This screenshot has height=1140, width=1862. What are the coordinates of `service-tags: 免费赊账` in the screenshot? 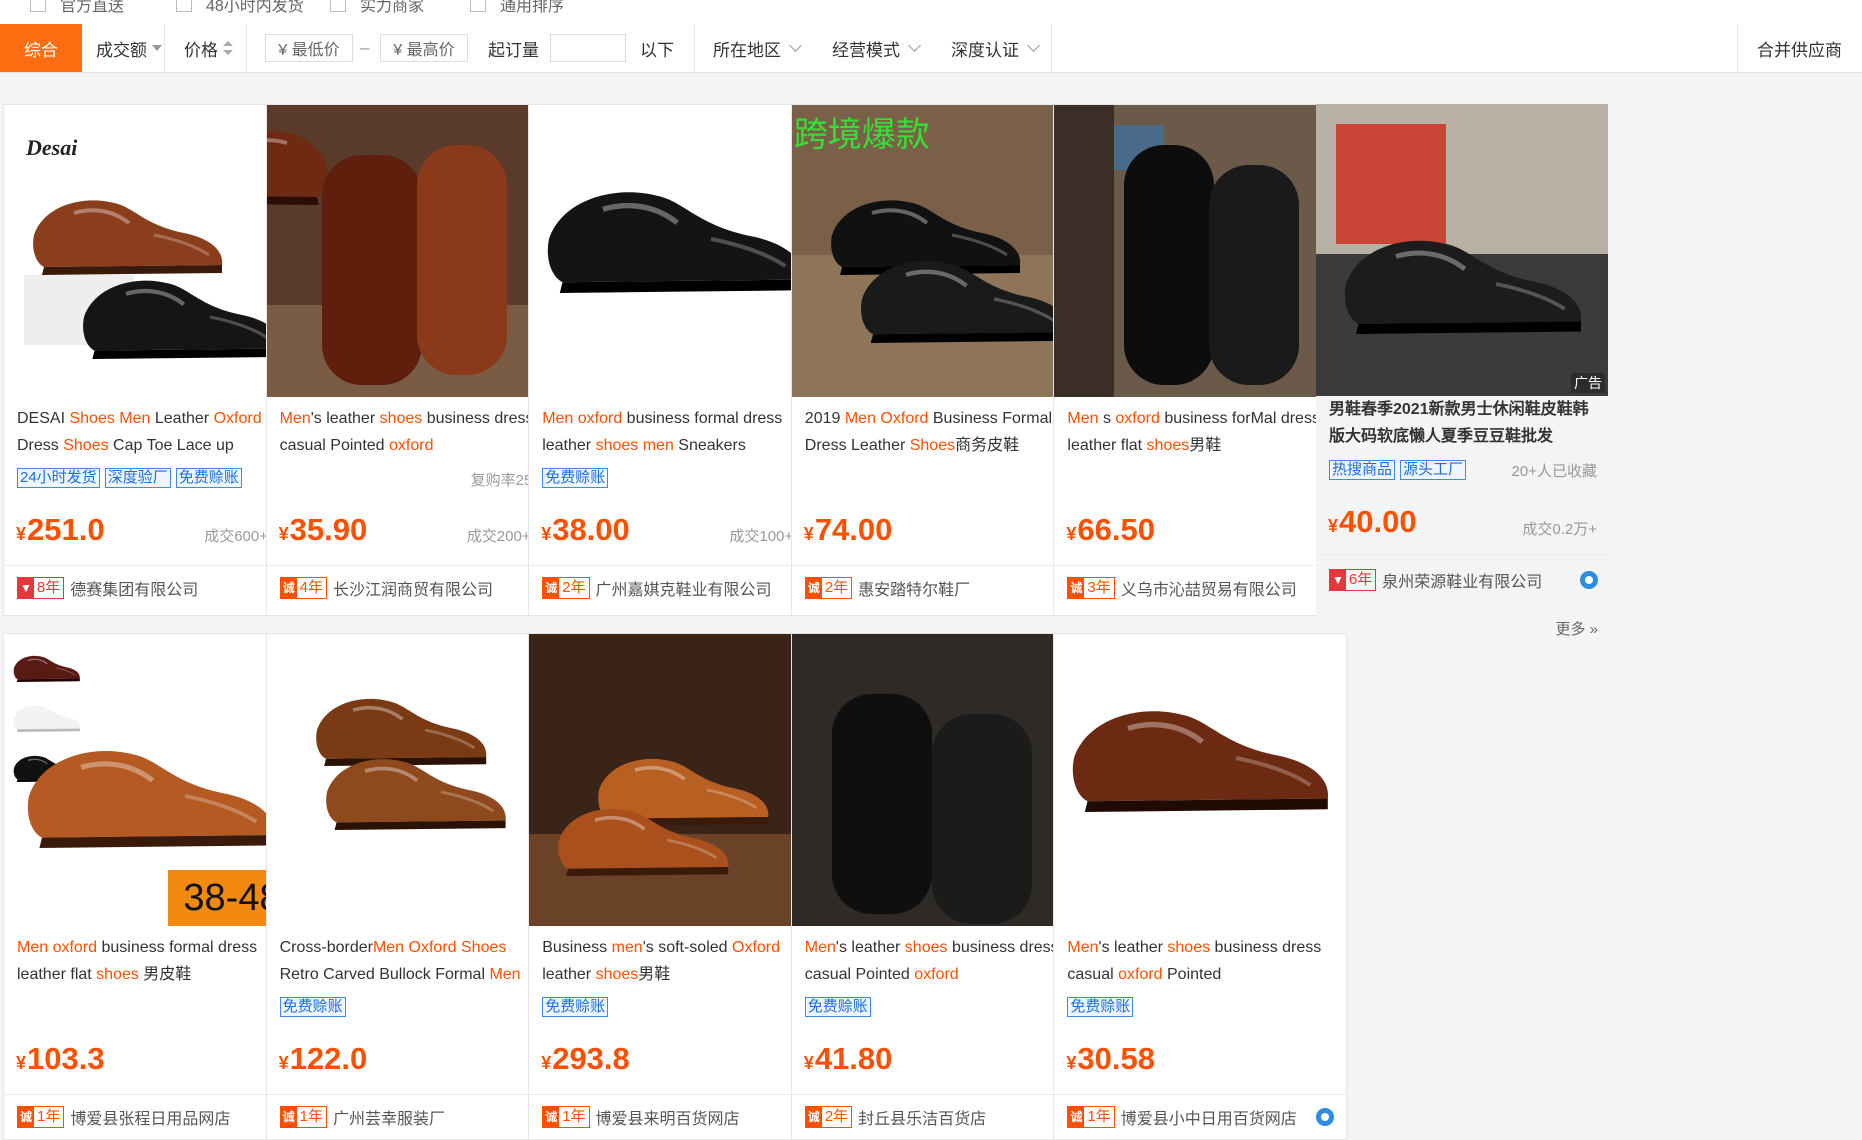 It's located at (575, 478).